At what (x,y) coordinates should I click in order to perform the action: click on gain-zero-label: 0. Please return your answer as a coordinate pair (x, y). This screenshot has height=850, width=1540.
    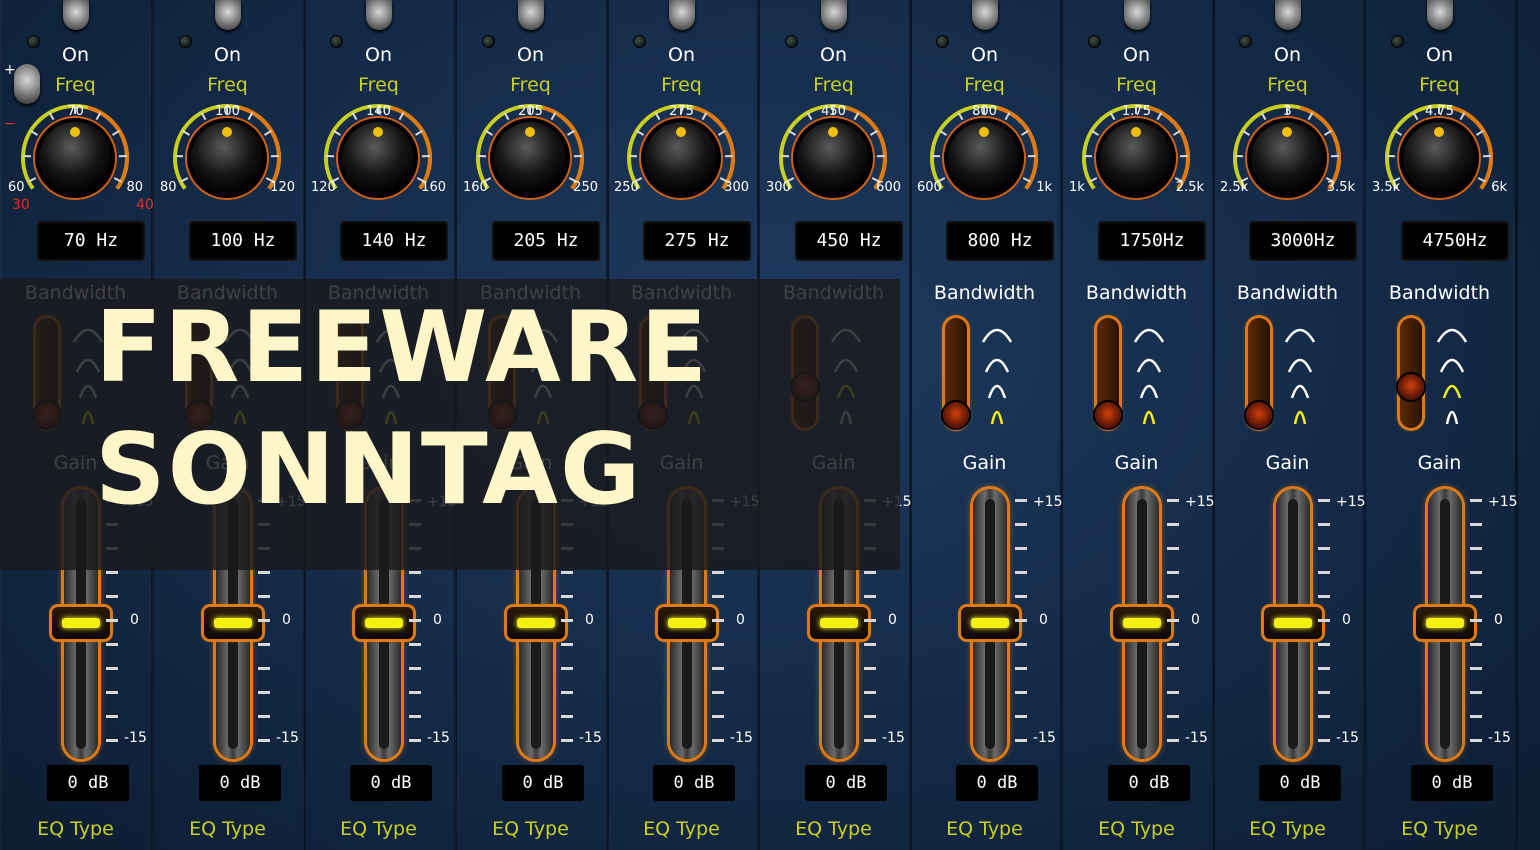
    Looking at the image, I should click on (134, 620).